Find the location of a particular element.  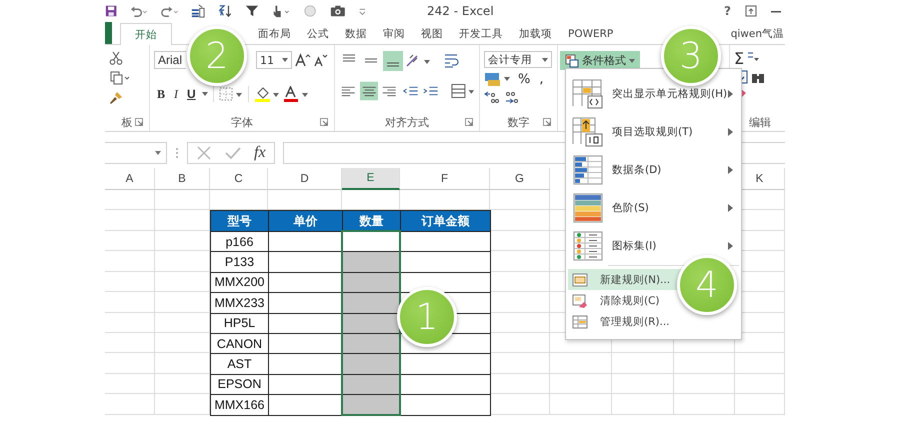

cut-icon is located at coordinates (116, 58).